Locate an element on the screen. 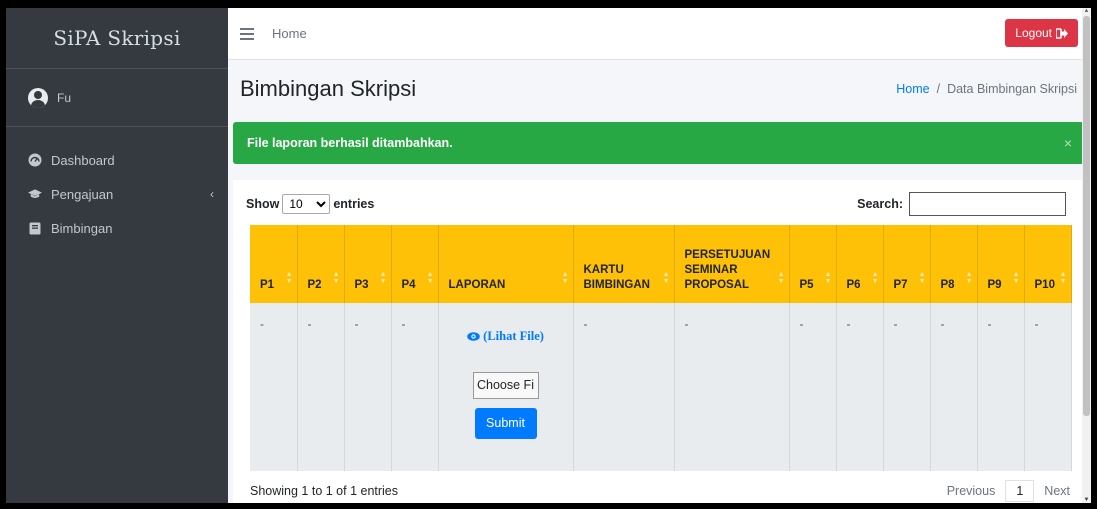 The height and width of the screenshot is (509, 1097). lihat-file-link: (Lihat File) is located at coordinates (506, 336).